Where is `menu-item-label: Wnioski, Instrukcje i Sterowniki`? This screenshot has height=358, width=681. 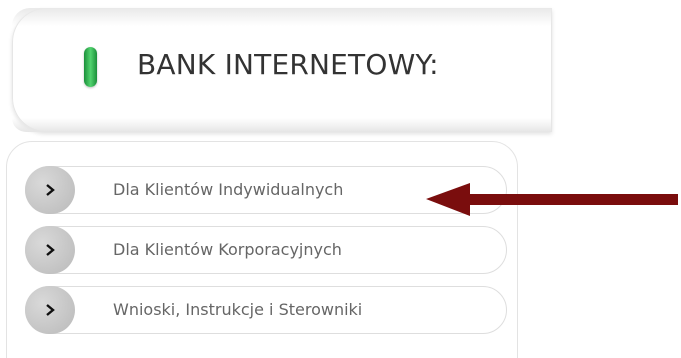 menu-item-label: Wnioski, Instrukcje i Sterowniki is located at coordinates (238, 309).